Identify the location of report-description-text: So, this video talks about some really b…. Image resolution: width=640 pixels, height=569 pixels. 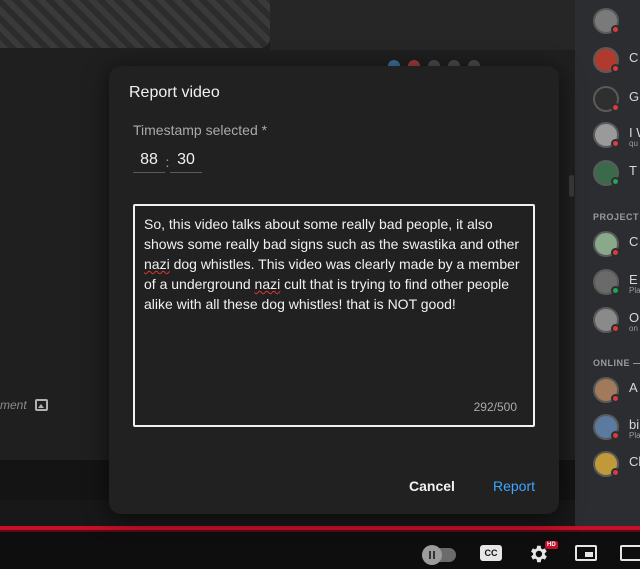
(334, 264).